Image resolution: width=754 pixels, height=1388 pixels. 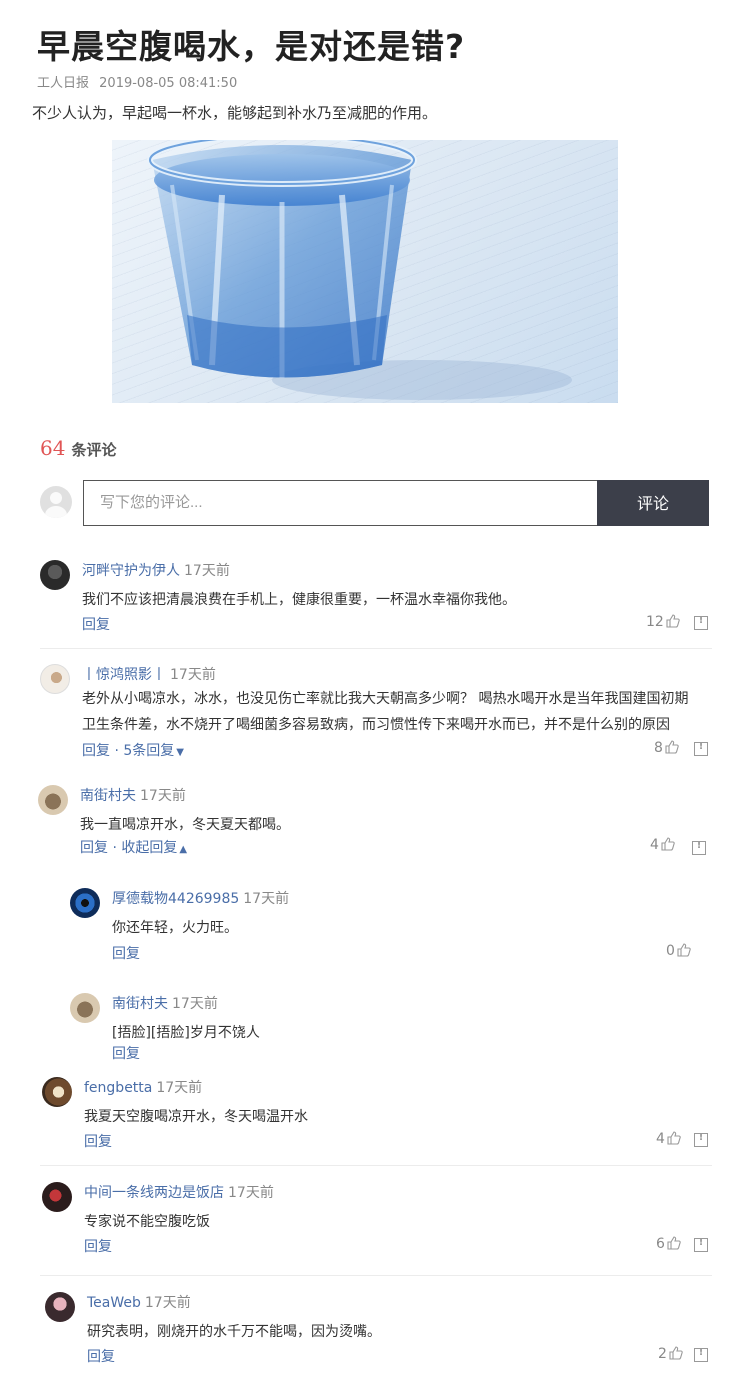 I want to click on article-lead: 不少人认为，早起喝一杯水，能够起到补水乃至减肥的作用。, so click(x=235, y=113).